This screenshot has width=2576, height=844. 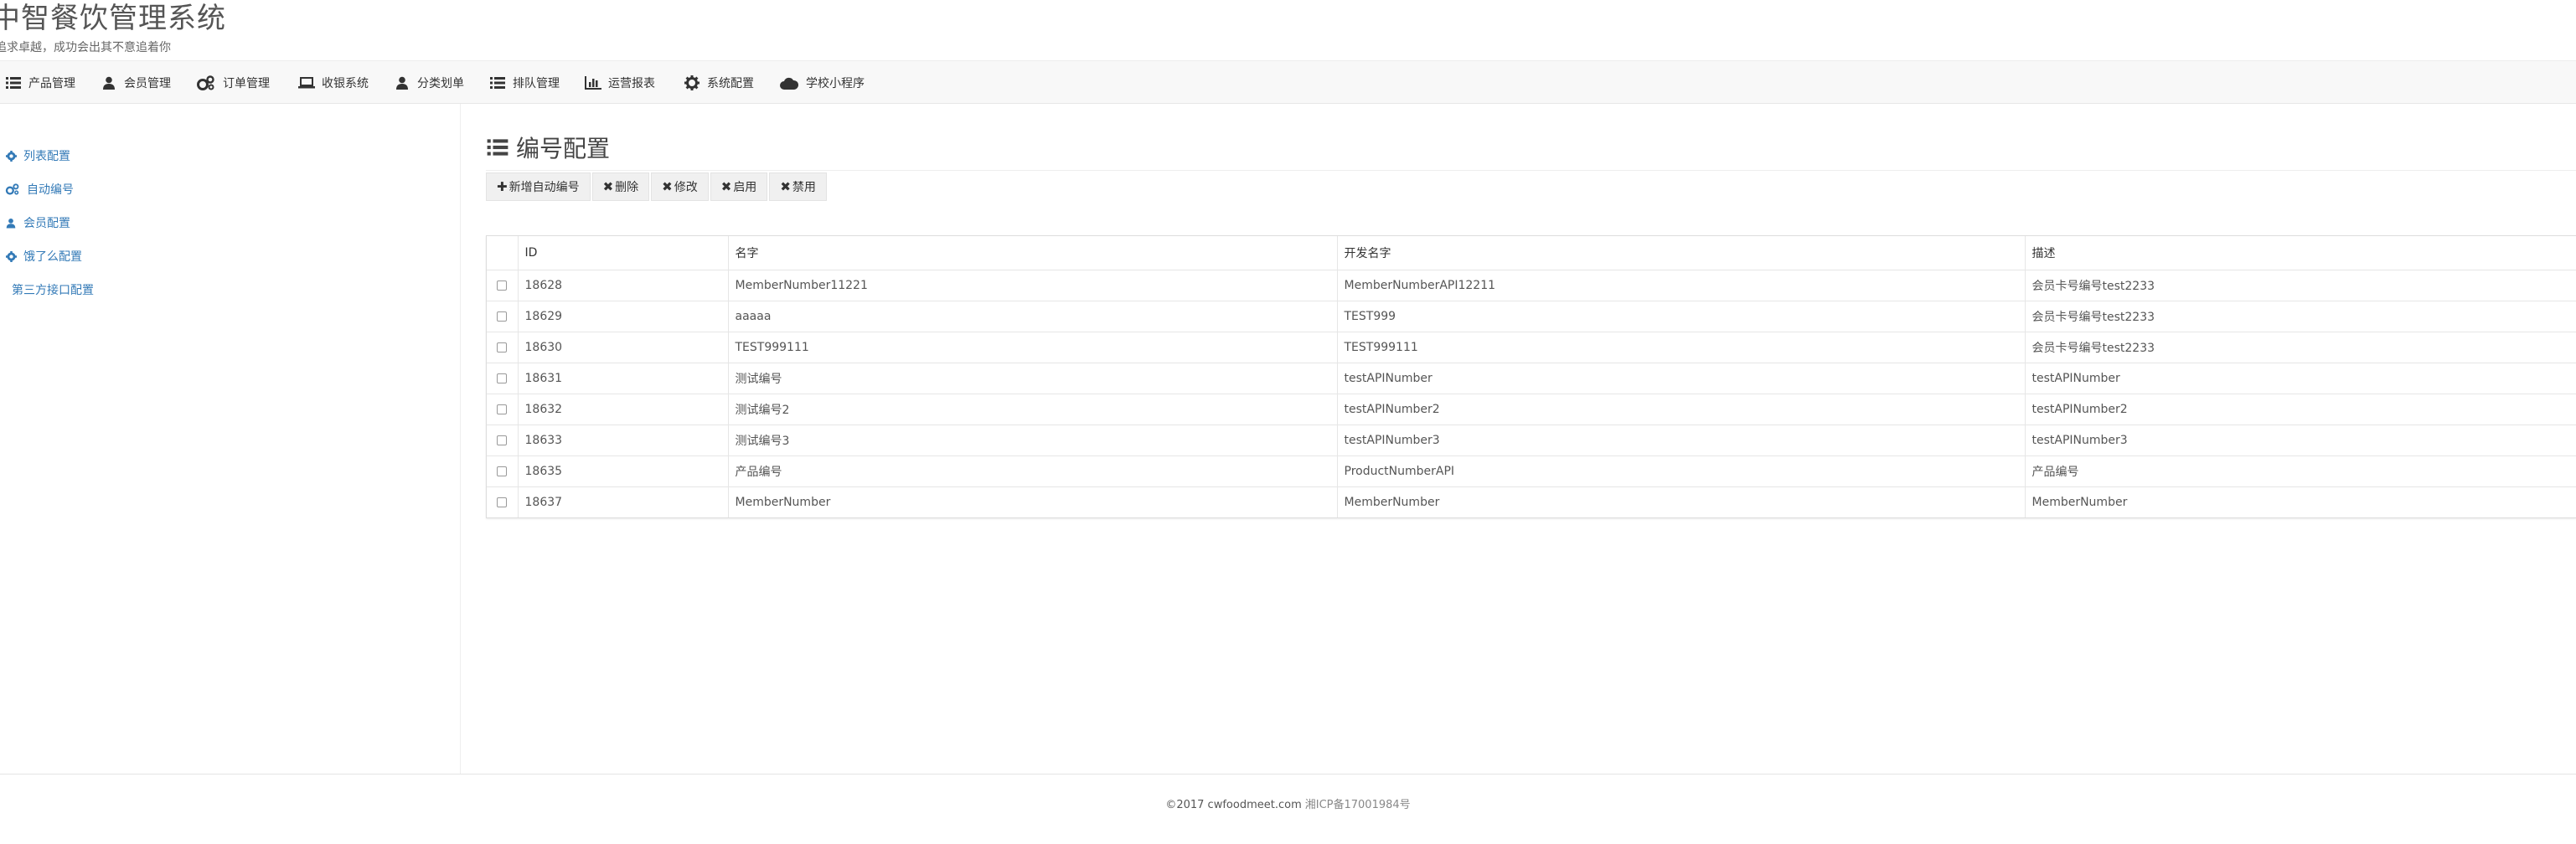 I want to click on cell-dev-name: ProductNumberAPI, so click(x=1681, y=471).